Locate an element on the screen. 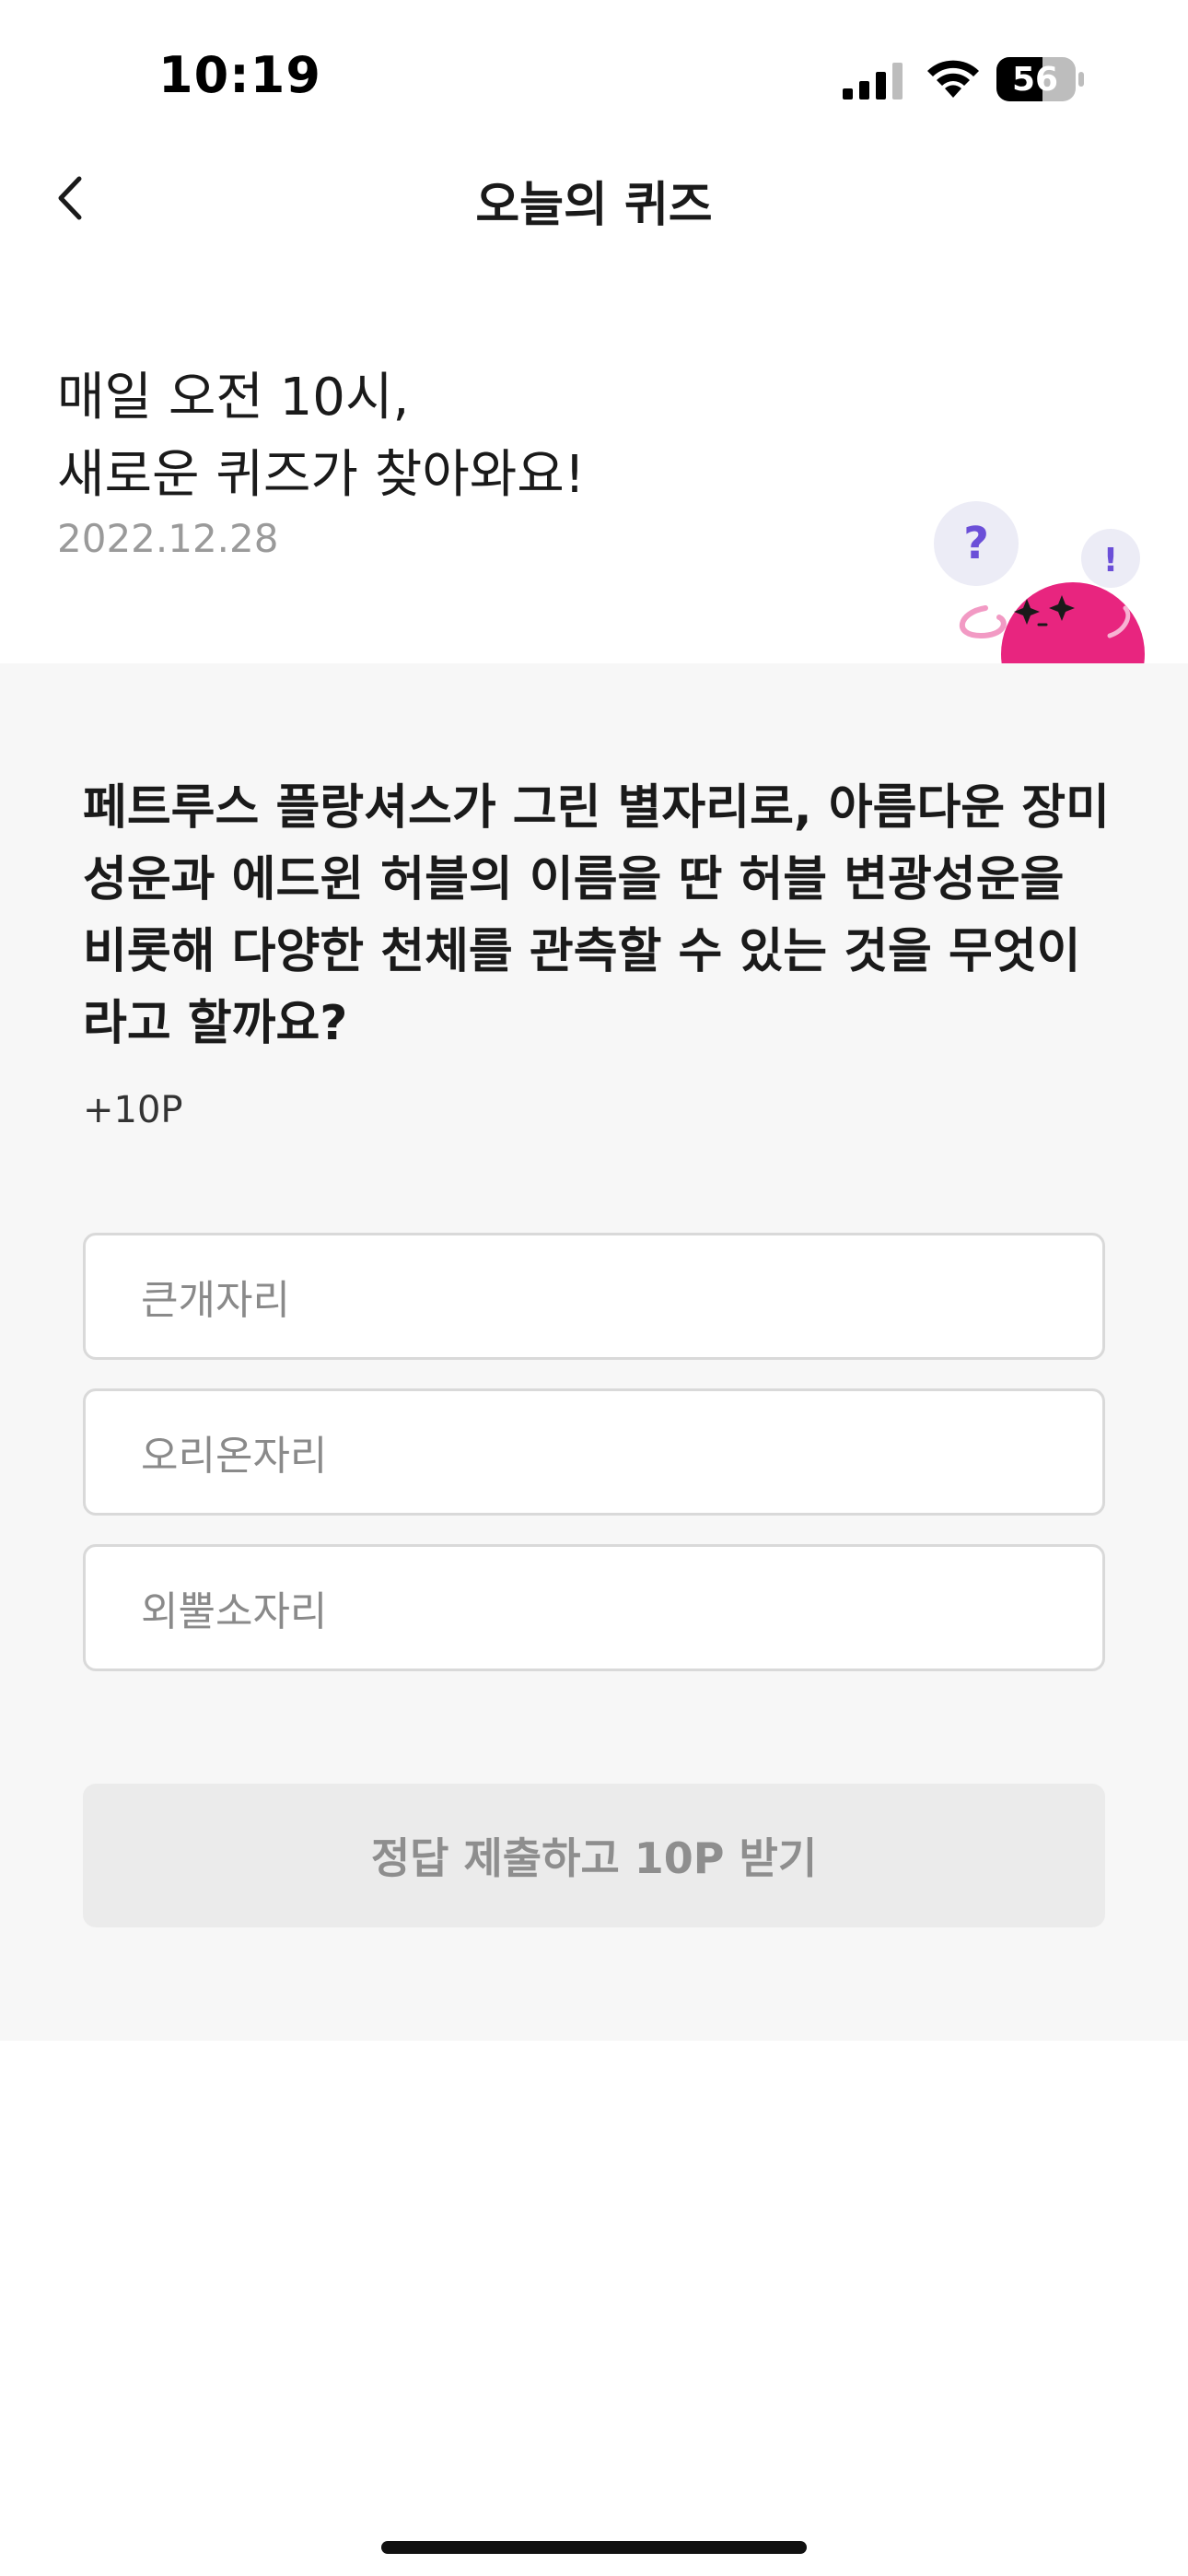  points-reward: +10P is located at coordinates (133, 1110).